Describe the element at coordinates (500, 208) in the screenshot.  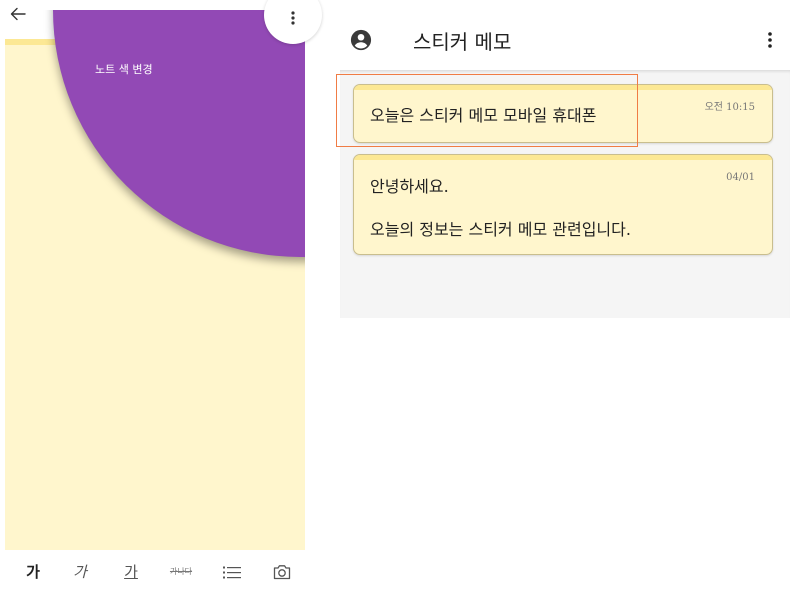
I see `note-text: 안녕하세요. 오늘의 정보는 스티커 메모 관련입니다.` at that location.